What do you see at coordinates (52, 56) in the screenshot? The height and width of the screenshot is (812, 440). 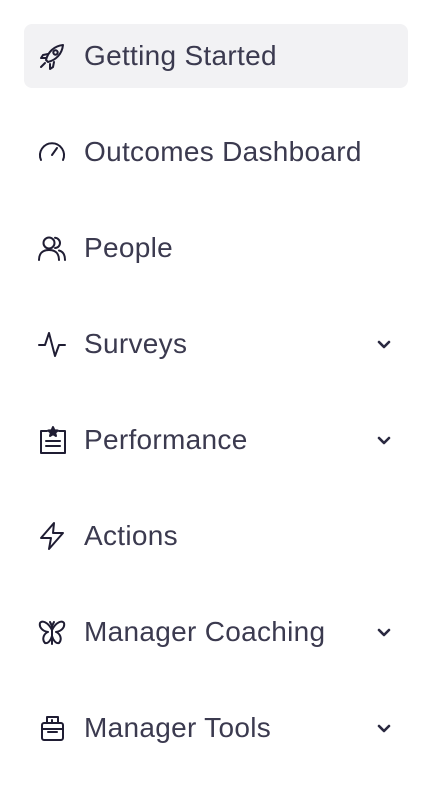 I see `rocket-icon` at bounding box center [52, 56].